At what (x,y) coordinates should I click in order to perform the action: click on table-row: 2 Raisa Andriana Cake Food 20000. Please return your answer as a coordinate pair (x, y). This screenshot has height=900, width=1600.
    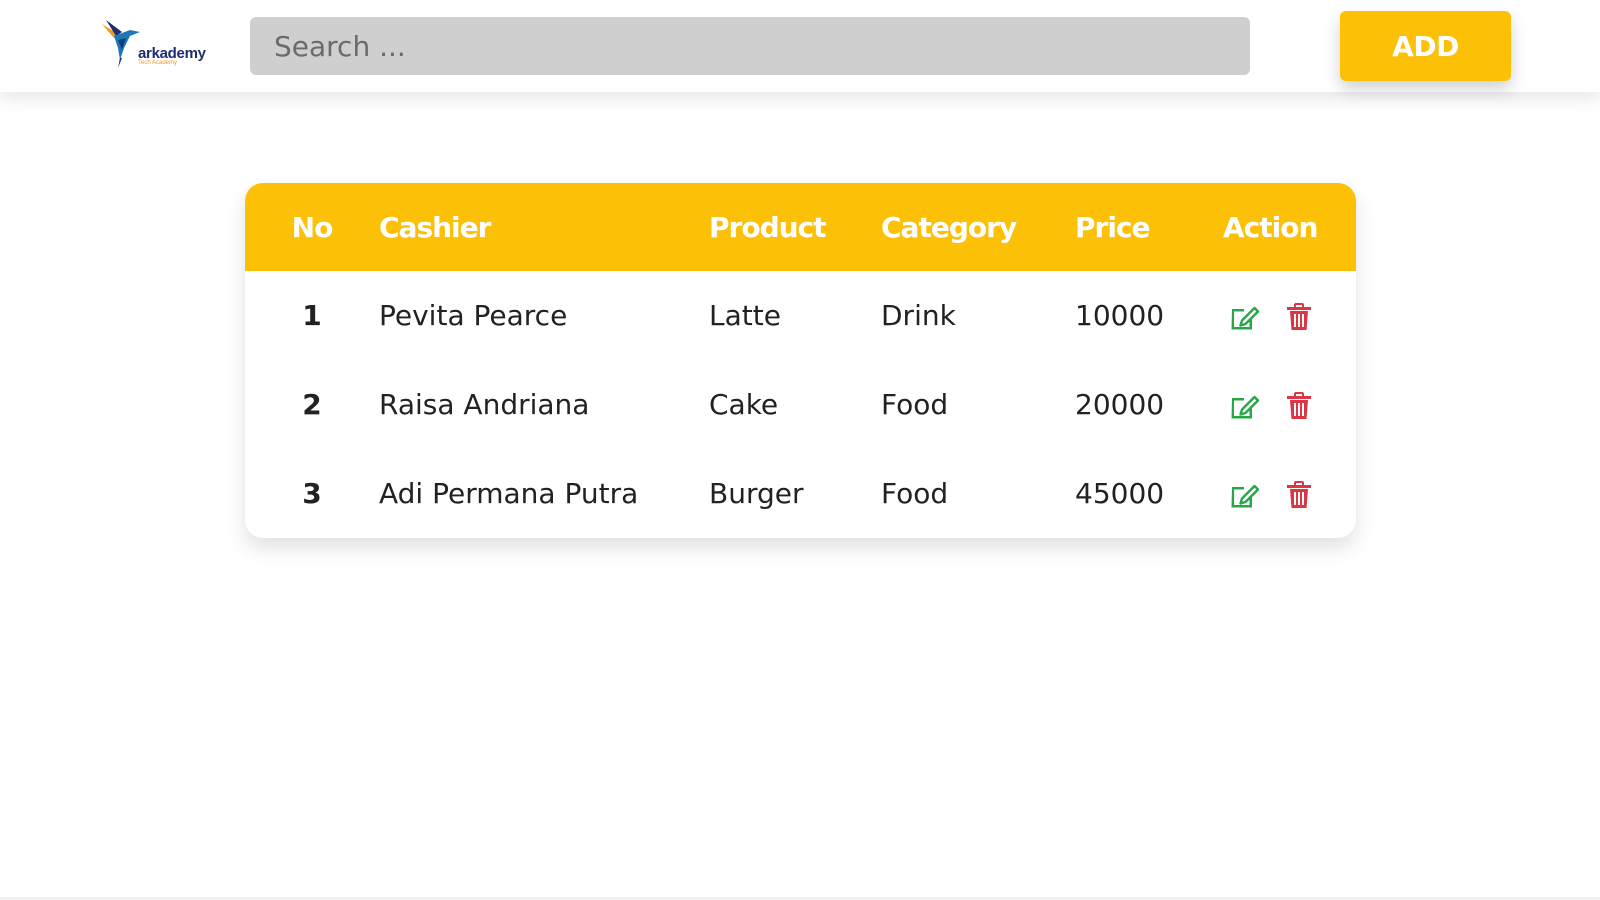
    Looking at the image, I should click on (800, 404).